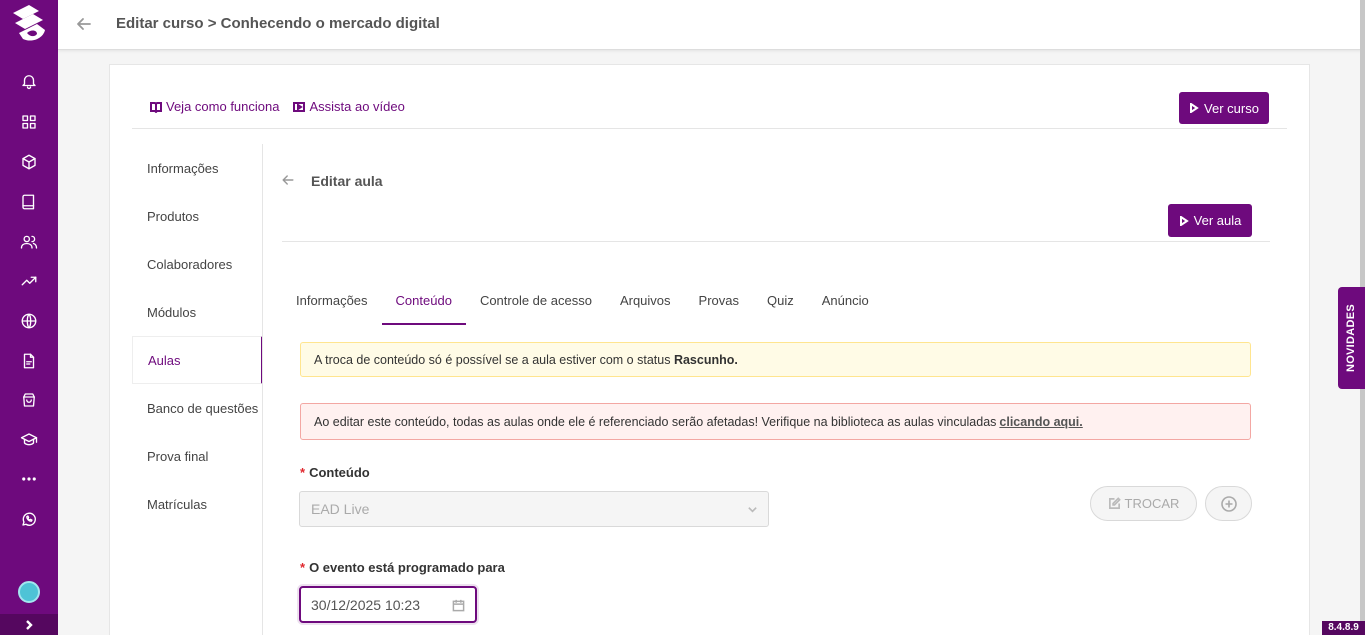 The width and height of the screenshot is (1365, 635). What do you see at coordinates (197, 360) in the screenshot?
I see `menu-item-aulas: Aulas` at bounding box center [197, 360].